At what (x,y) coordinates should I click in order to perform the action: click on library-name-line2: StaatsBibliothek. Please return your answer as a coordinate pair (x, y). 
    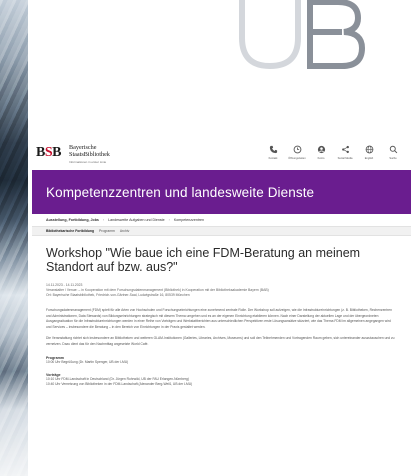
    Looking at the image, I should click on (89, 154).